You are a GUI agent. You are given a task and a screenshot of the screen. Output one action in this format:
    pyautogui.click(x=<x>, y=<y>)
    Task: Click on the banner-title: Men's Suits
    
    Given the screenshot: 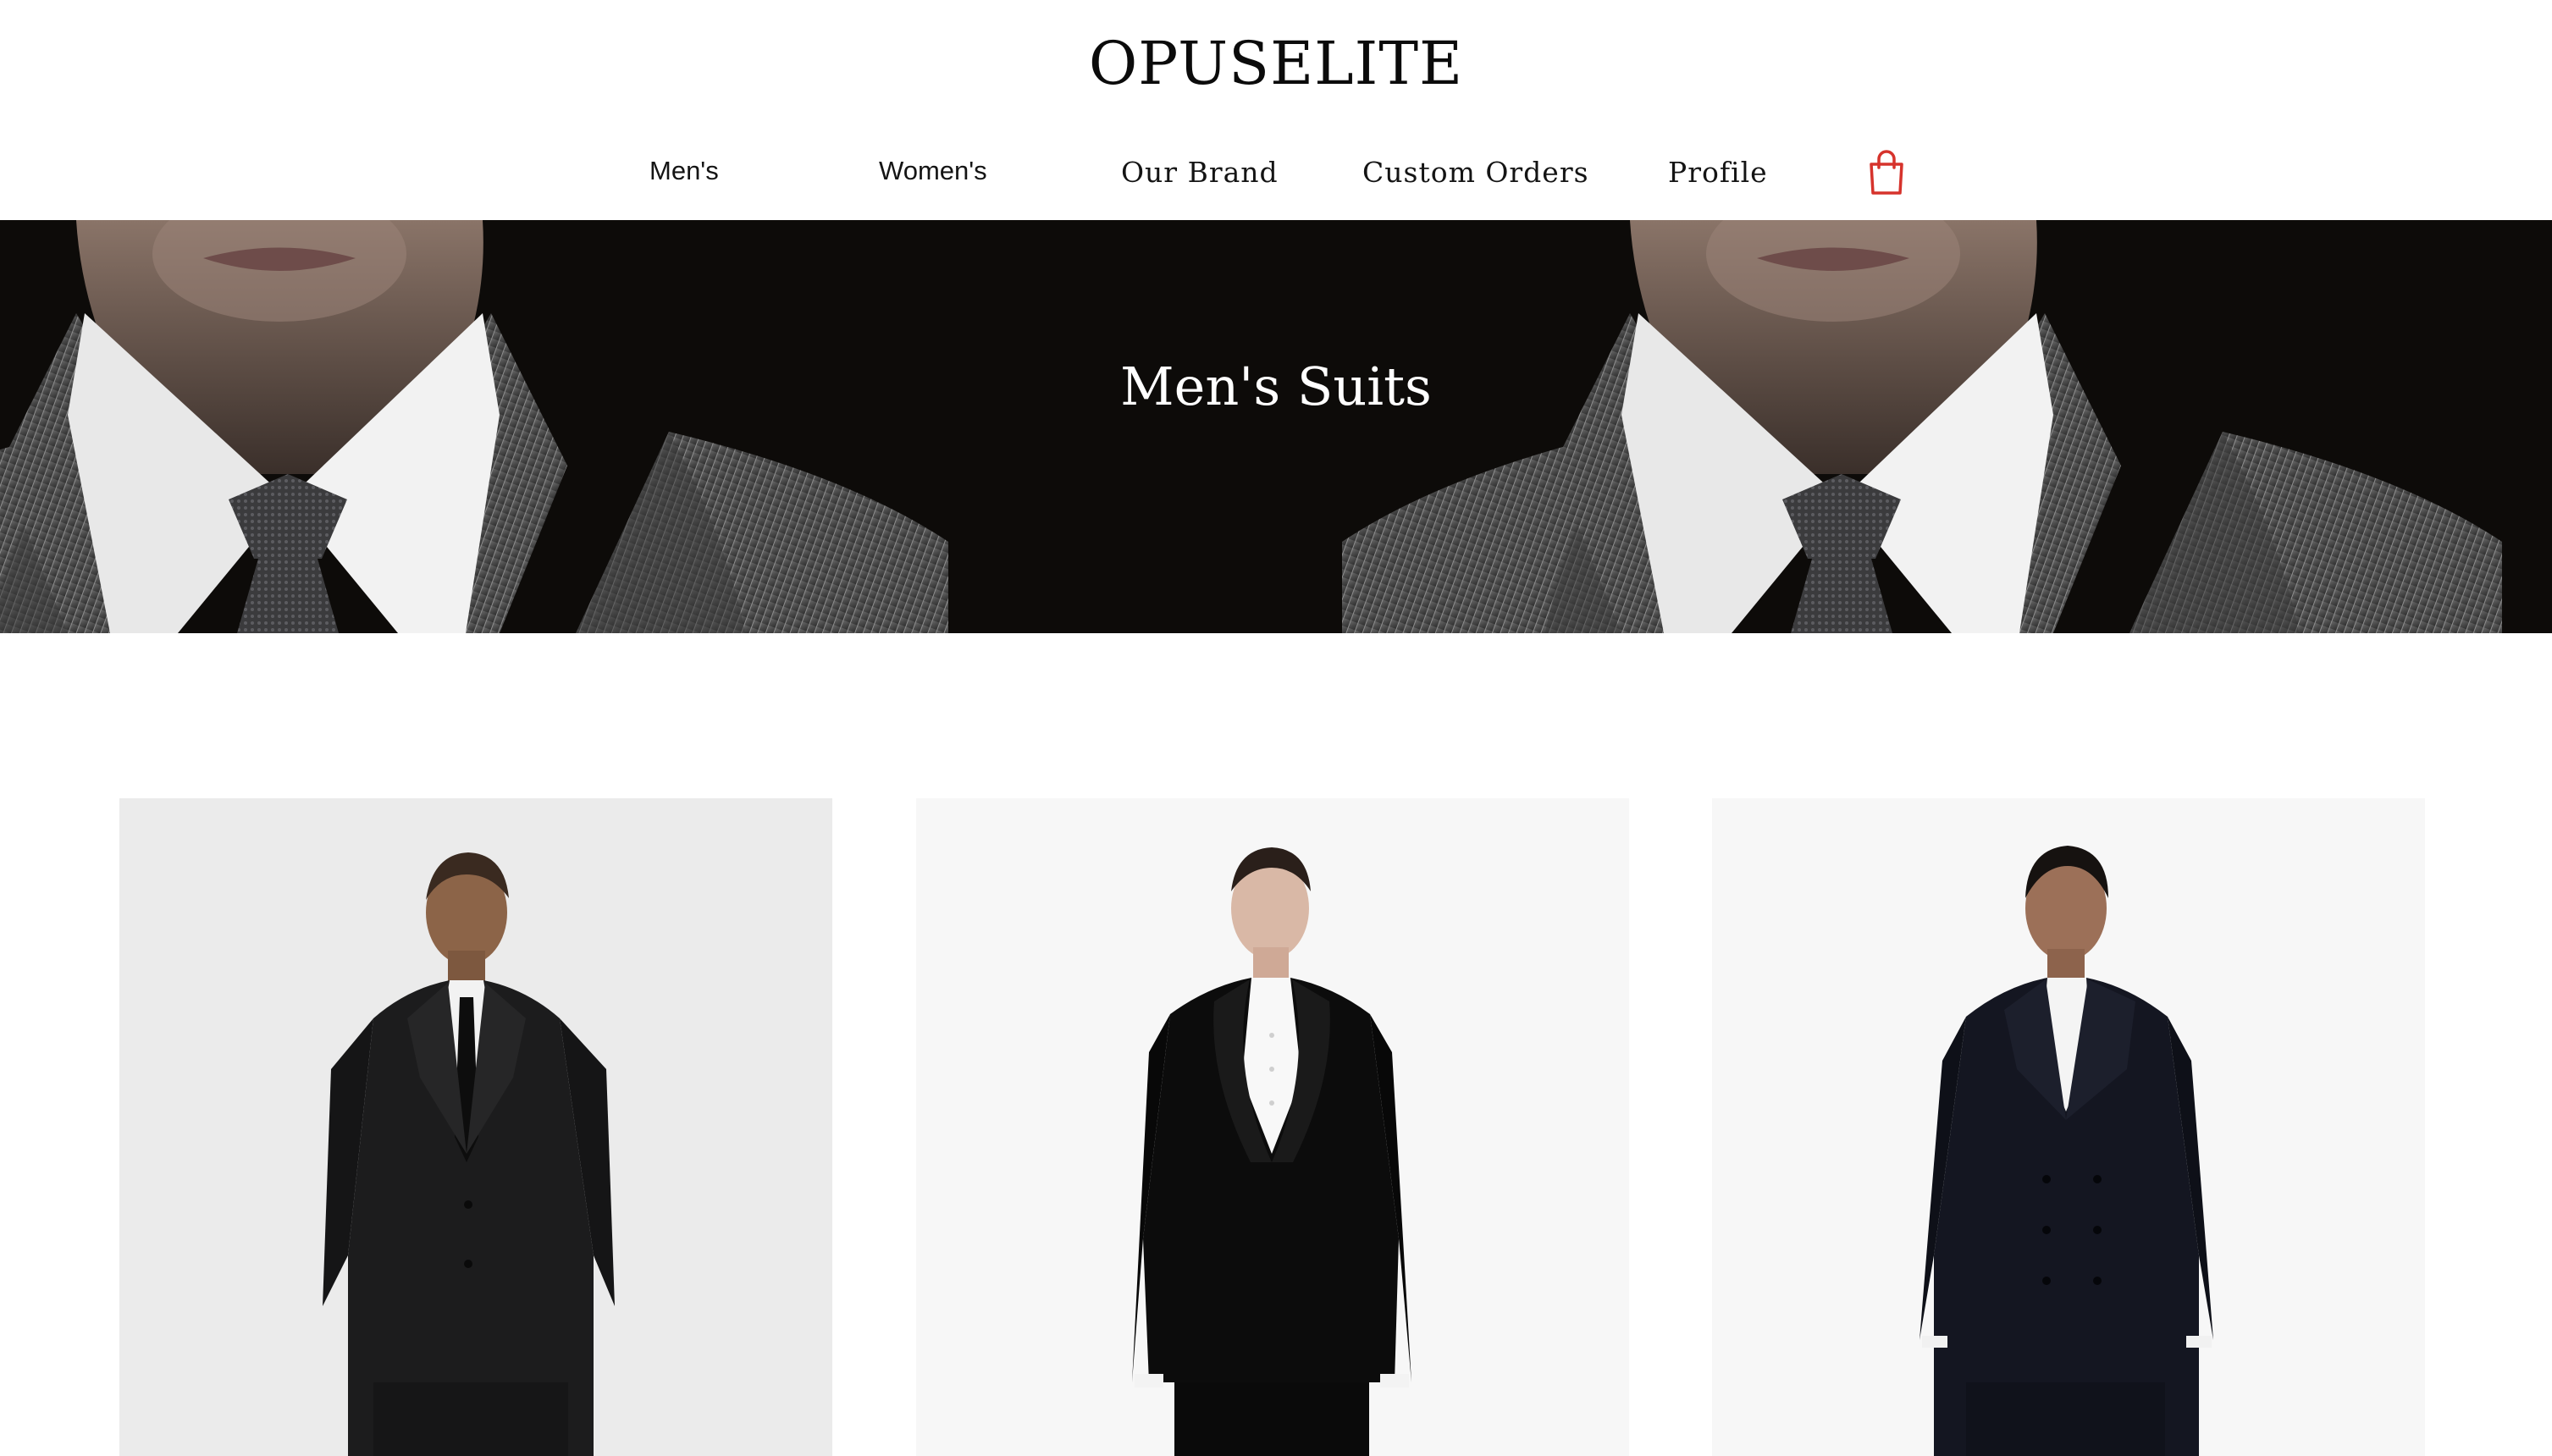 What is the action you would take?
    pyautogui.click(x=1276, y=387)
    